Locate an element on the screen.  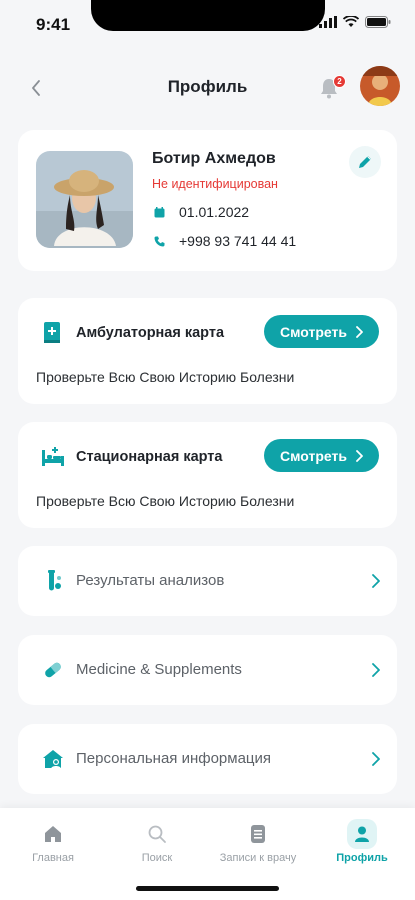
status-bar: 9:41 is located at coordinates (207, 24).